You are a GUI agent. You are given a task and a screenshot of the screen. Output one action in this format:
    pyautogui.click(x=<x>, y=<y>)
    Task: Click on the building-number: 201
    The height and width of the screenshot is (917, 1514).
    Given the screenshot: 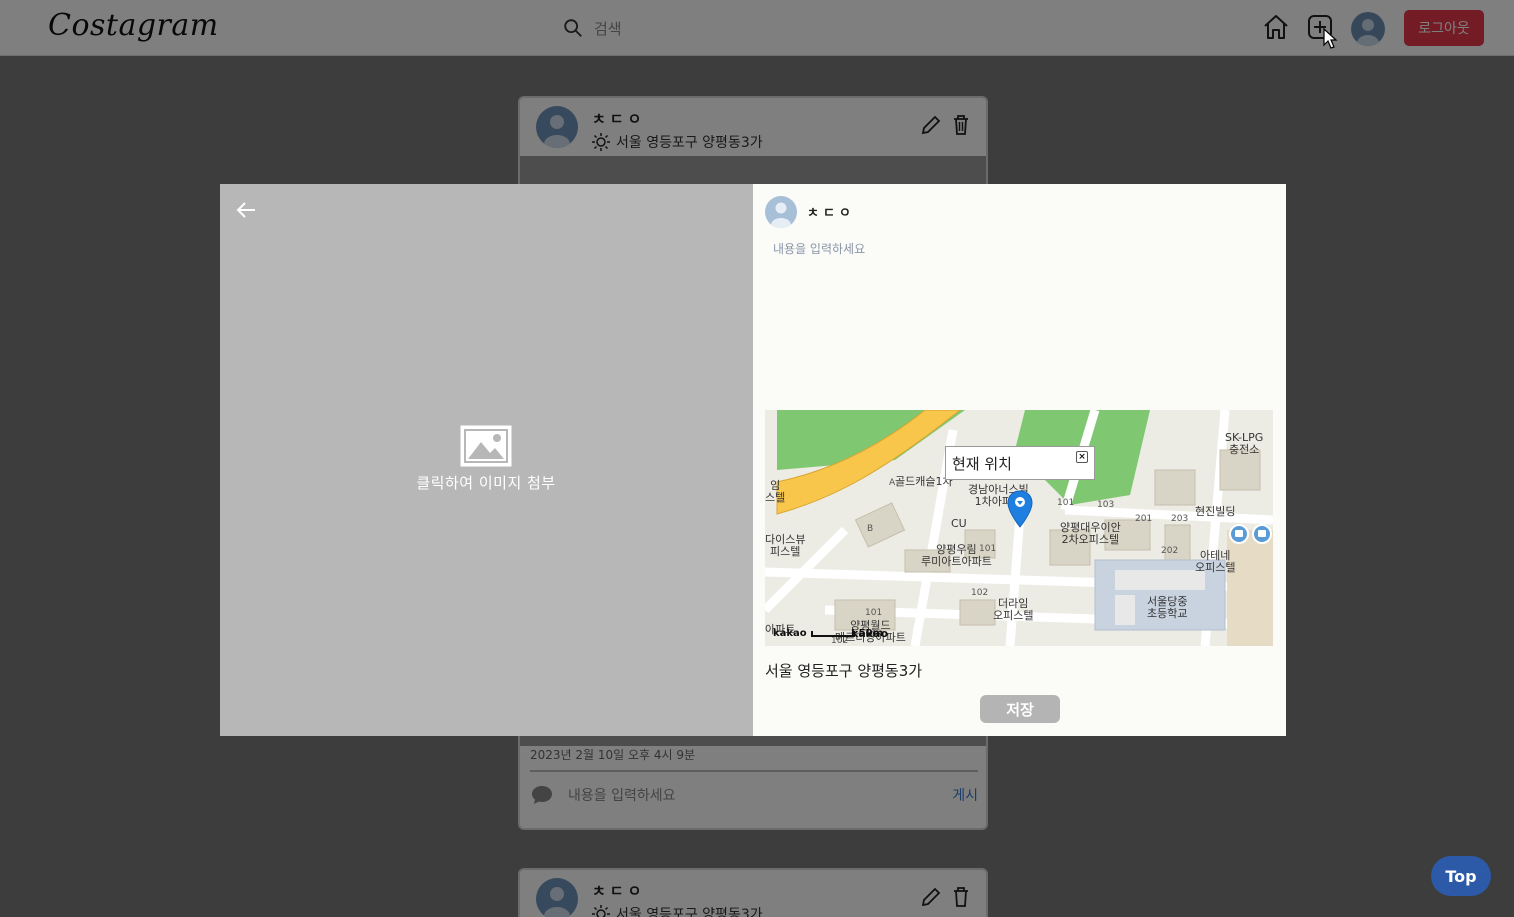 What is the action you would take?
    pyautogui.click(x=1144, y=519)
    